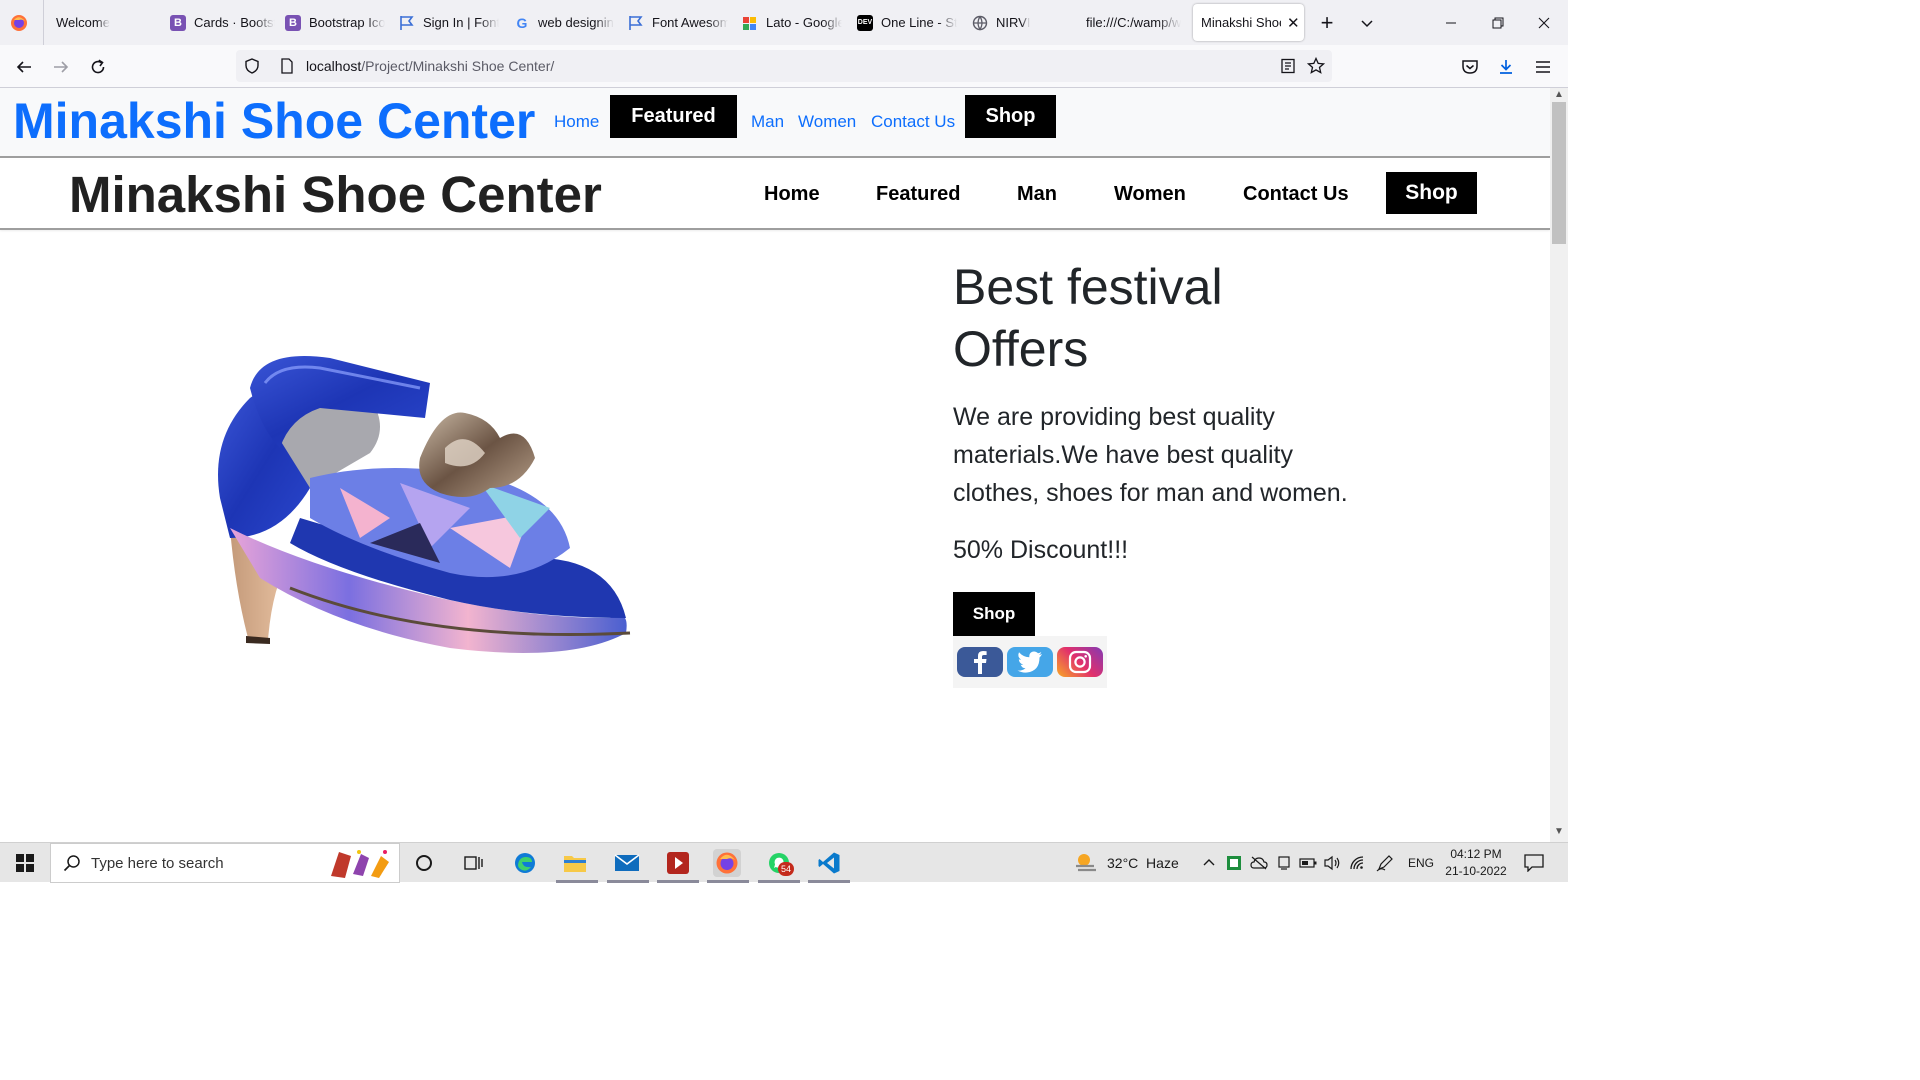 The height and width of the screenshot is (1080, 1920). What do you see at coordinates (1559, 94) in the screenshot?
I see `scroll-up-icon: ▲` at bounding box center [1559, 94].